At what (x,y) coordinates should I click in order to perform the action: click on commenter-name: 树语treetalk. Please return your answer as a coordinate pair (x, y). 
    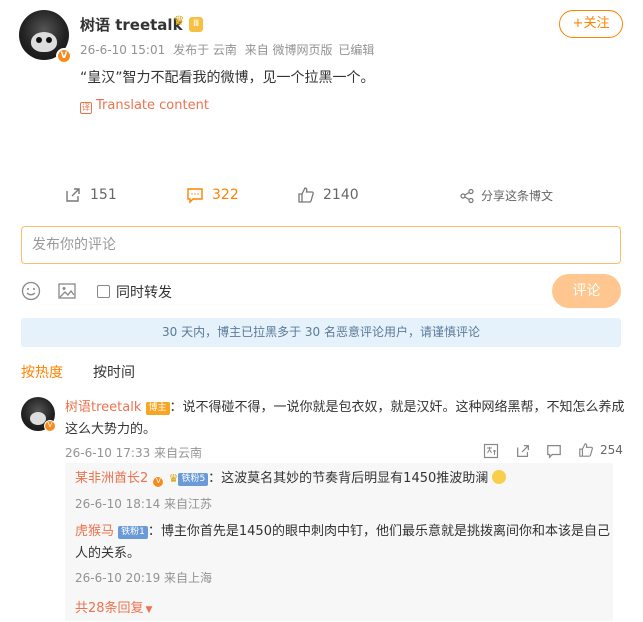
    Looking at the image, I should click on (103, 407).